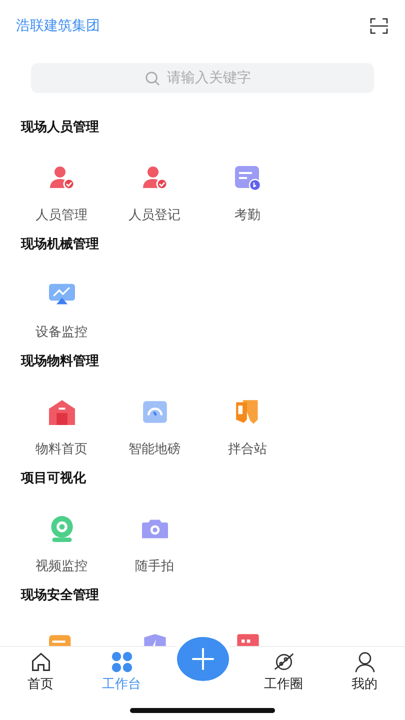  Describe the element at coordinates (62, 567) in the screenshot. I see `app-label: 视频监控` at that location.